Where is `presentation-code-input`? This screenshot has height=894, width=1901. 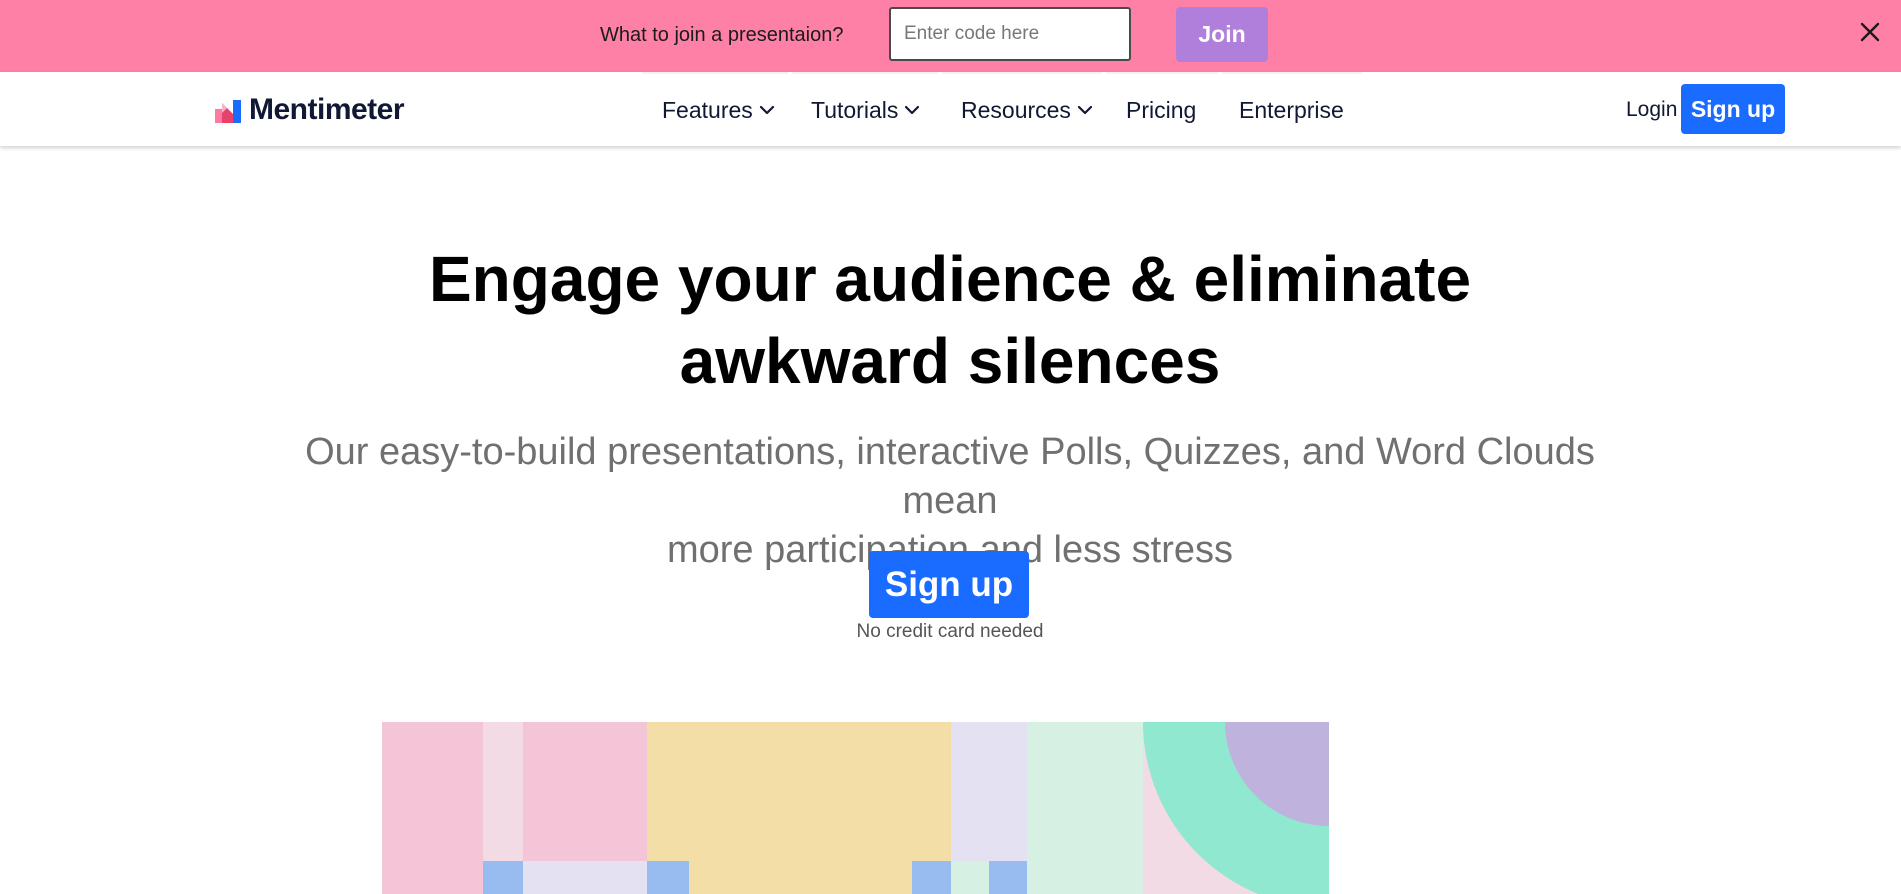
presentation-code-input is located at coordinates (1010, 34).